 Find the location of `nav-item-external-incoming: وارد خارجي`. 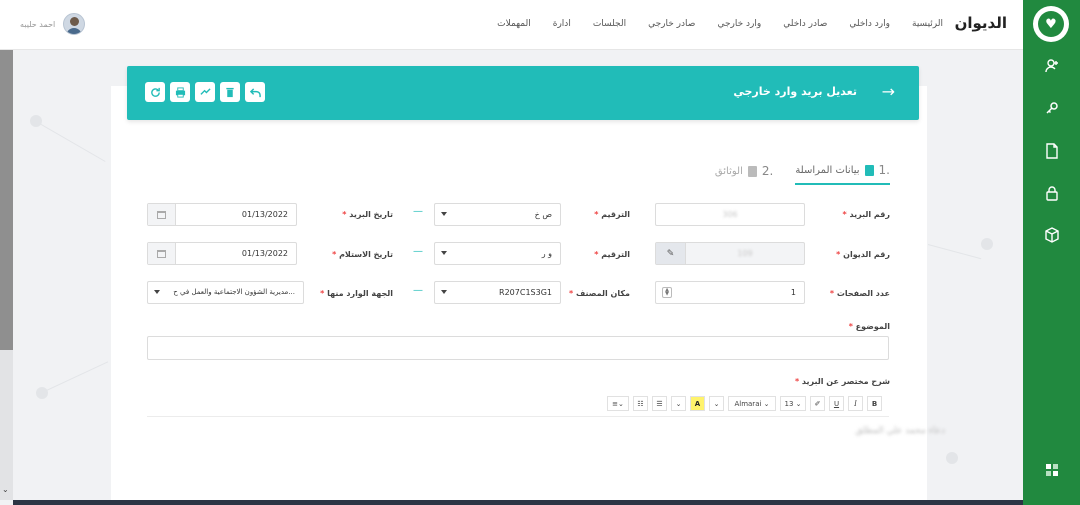

nav-item-external-incoming: وارد خارجي is located at coordinates (739, 24).